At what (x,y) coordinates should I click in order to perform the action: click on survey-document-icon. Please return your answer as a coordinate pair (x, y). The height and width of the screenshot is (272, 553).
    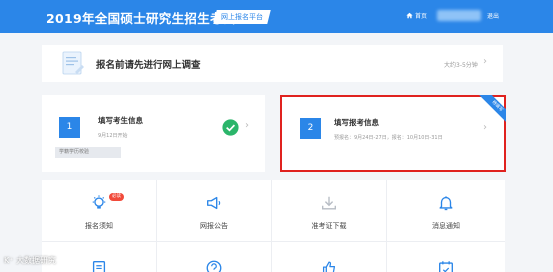
    Looking at the image, I should click on (73, 63).